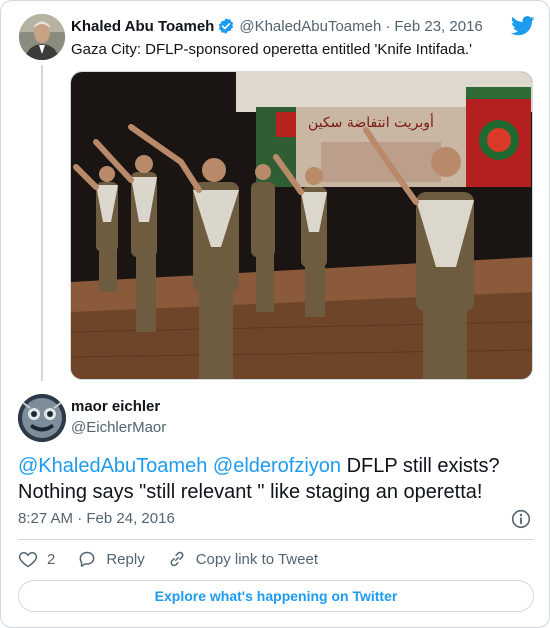 The height and width of the screenshot is (628, 550). I want to click on info-icon, so click(521, 521).